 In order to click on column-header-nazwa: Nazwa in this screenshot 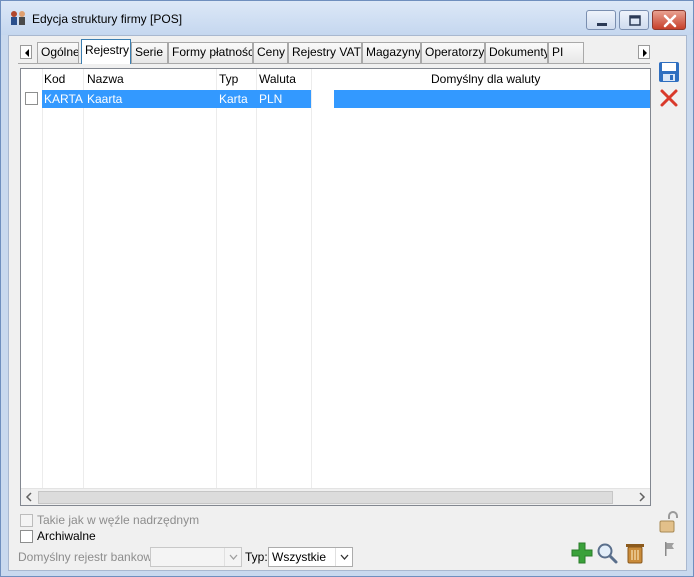, I will do `click(105, 79)`.